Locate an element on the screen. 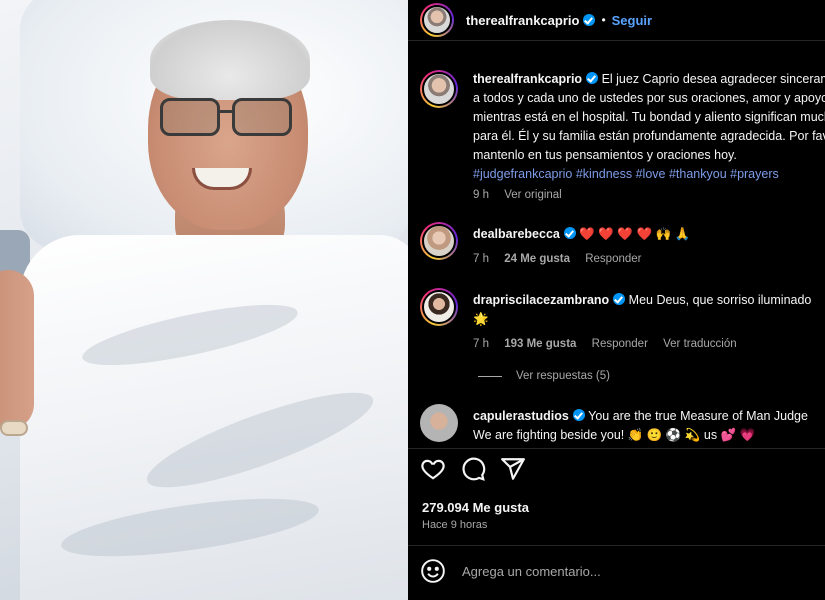 The height and width of the screenshot is (600, 825). view-replies-label: Ver respuestas (5) is located at coordinates (563, 376).